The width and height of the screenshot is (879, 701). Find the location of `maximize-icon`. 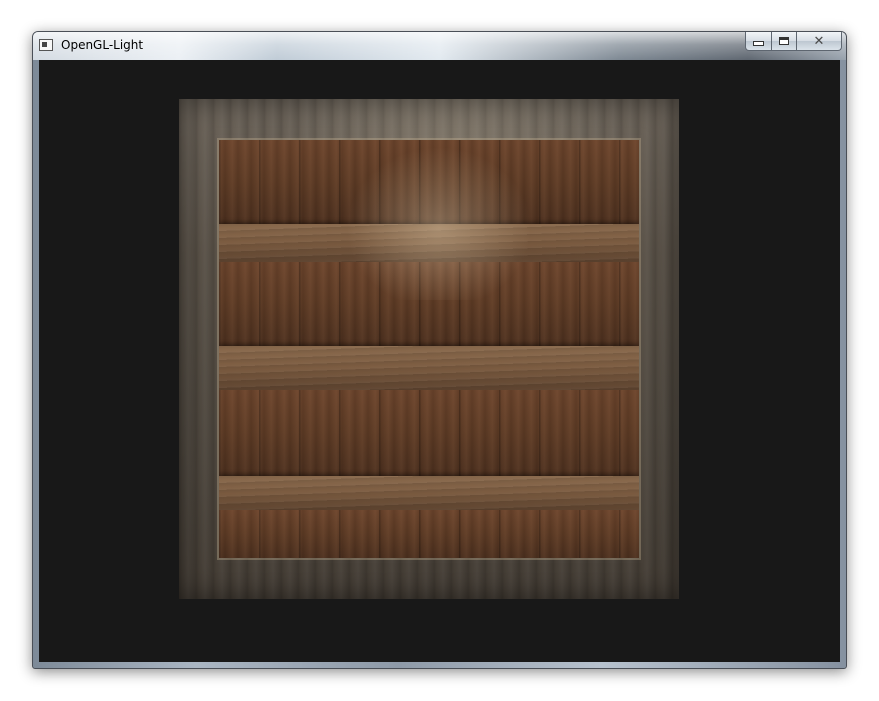

maximize-icon is located at coordinates (784, 41).